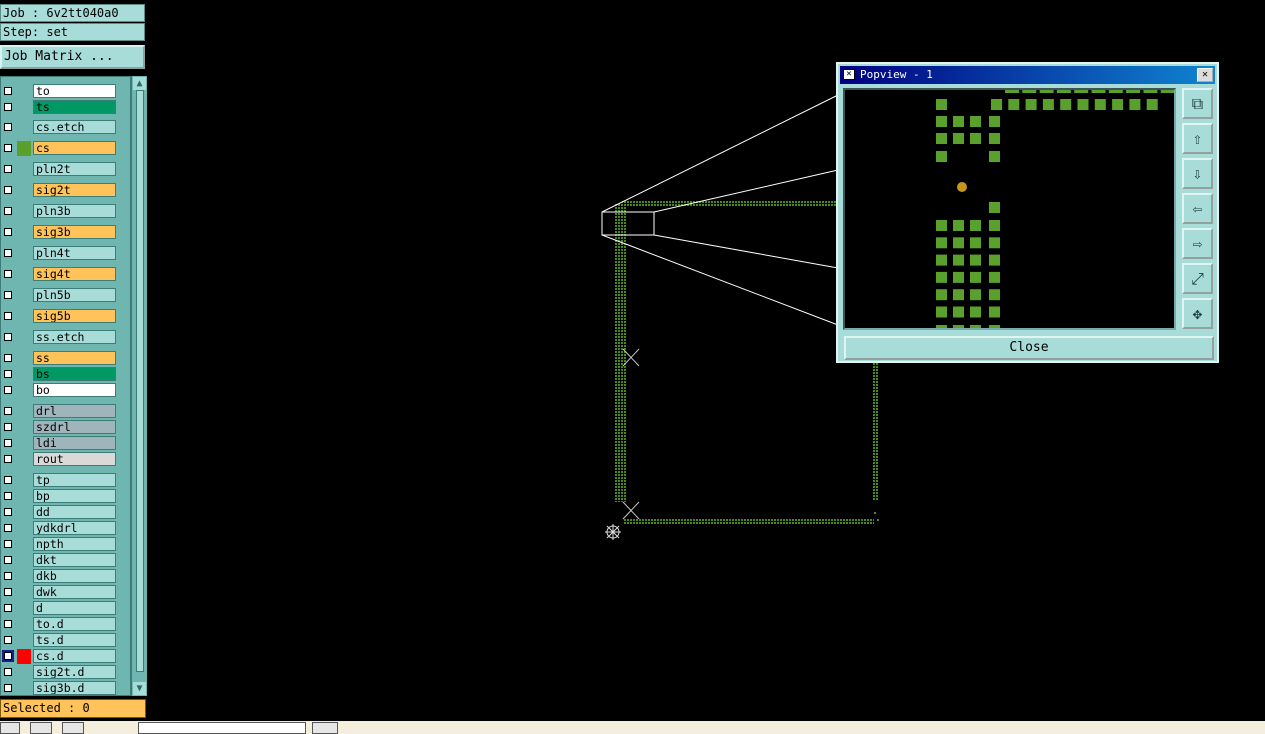 This screenshot has height=734, width=1265. I want to click on layer-row-sig2t: sig2t, so click(65, 190).